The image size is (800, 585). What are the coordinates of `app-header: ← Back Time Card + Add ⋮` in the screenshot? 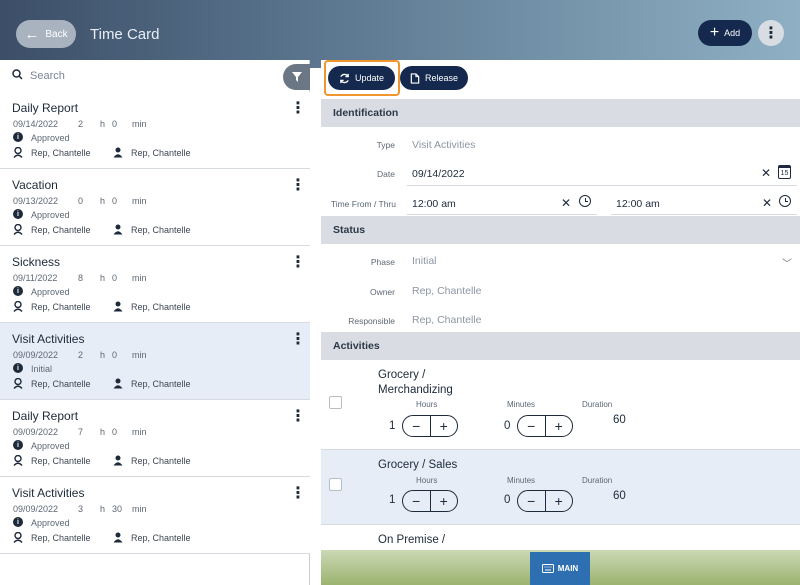 It's located at (400, 34).